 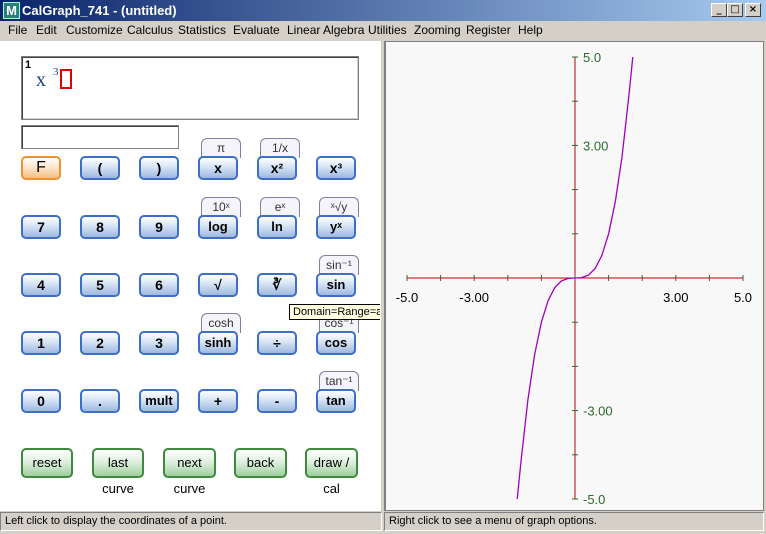 What do you see at coordinates (336, 343) in the screenshot?
I see `cos-button: cos` at bounding box center [336, 343].